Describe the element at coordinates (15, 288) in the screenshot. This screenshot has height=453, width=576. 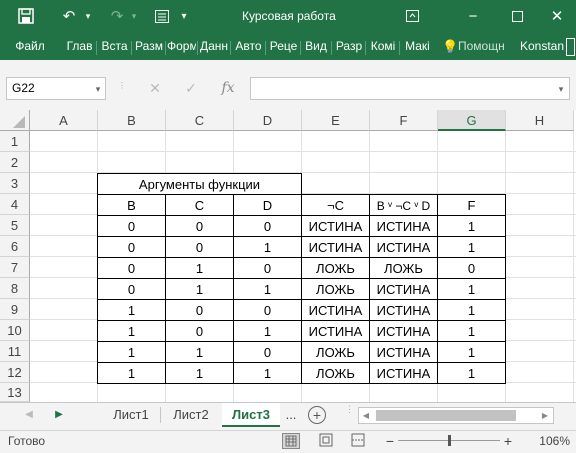
I see `row-header: 8` at that location.